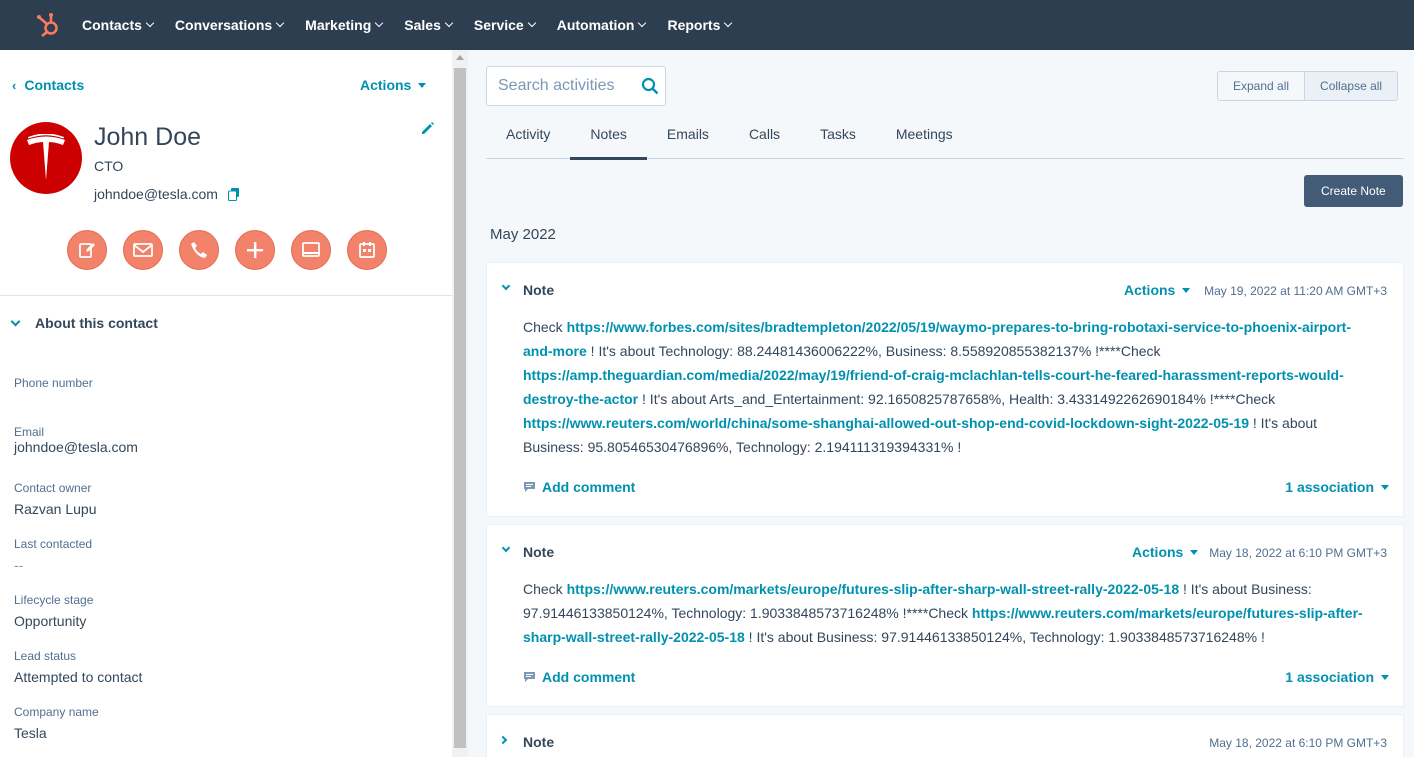 This screenshot has height=757, width=1414. Describe the element at coordinates (367, 250) in the screenshot. I see `schedule-meeting-button` at that location.